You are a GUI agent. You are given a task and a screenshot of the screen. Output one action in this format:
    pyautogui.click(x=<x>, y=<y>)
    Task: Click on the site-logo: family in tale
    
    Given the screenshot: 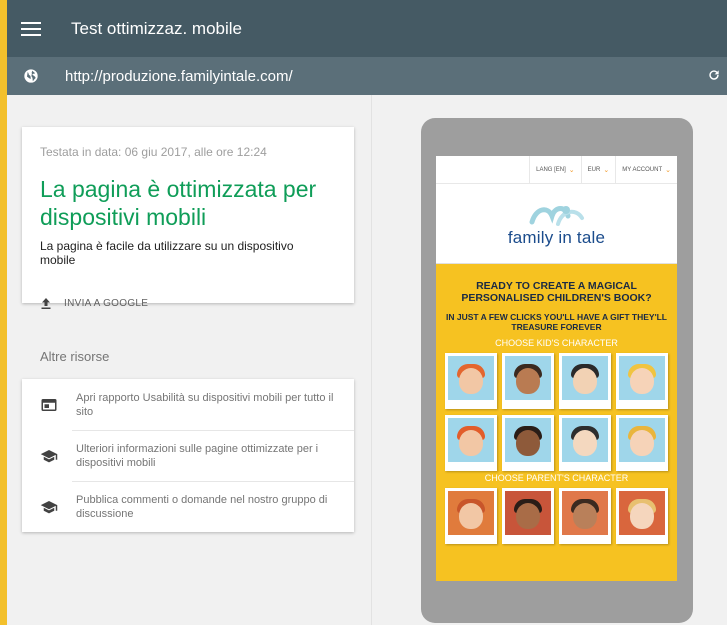 What is the action you would take?
    pyautogui.click(x=556, y=224)
    